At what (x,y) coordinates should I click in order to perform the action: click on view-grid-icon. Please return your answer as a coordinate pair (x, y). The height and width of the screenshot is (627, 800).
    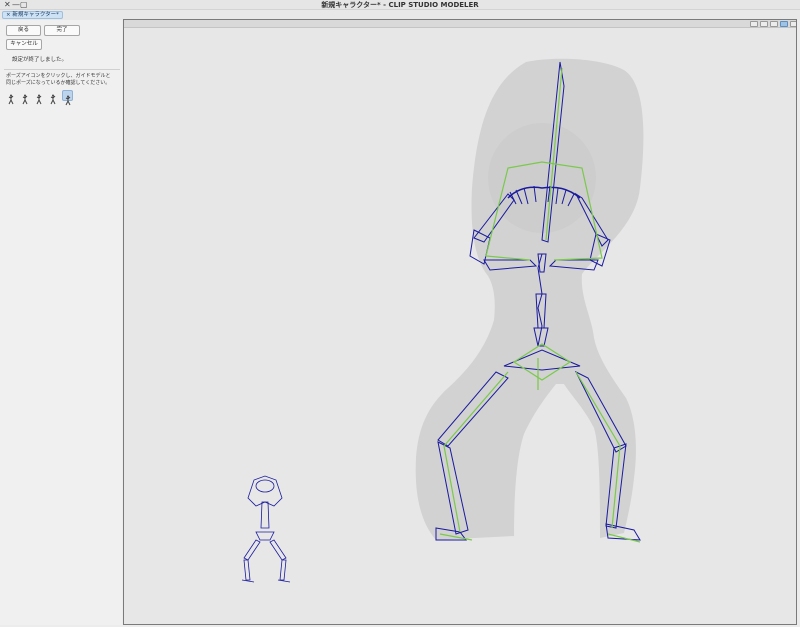
    Looking at the image, I should click on (754, 24).